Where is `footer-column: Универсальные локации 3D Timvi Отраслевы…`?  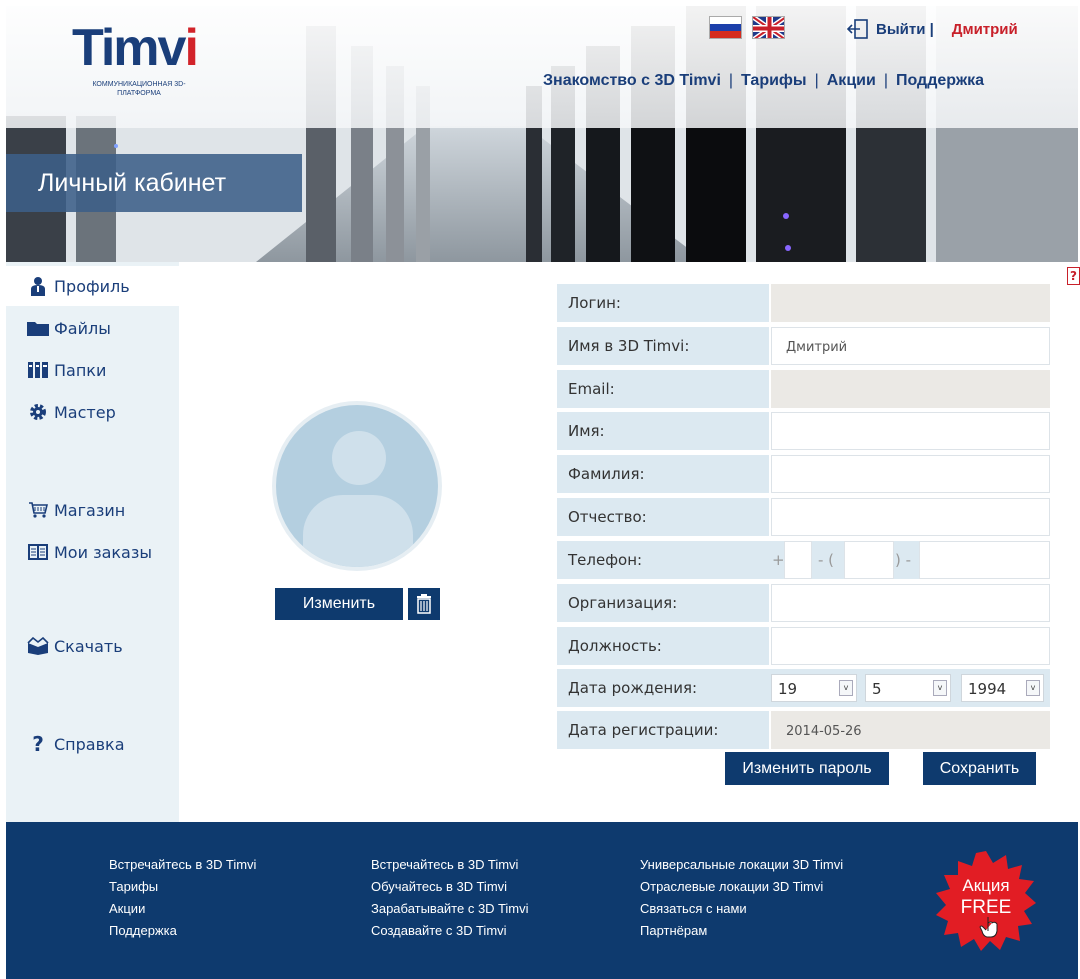 footer-column: Универсальные локации 3D Timvi Отраслевы… is located at coordinates (741, 898).